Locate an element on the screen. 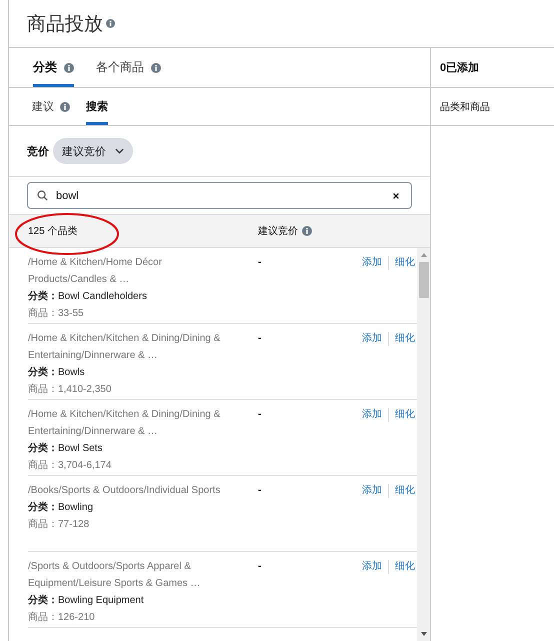  product-count: 商品：33-55 is located at coordinates (56, 313).